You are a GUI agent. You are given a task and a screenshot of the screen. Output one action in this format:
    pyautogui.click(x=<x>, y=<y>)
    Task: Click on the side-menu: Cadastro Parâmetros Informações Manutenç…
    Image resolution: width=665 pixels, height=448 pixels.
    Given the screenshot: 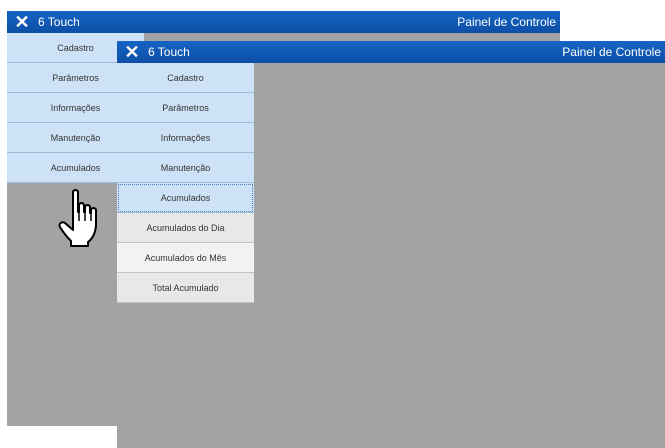 What is the action you would take?
    pyautogui.click(x=185, y=183)
    